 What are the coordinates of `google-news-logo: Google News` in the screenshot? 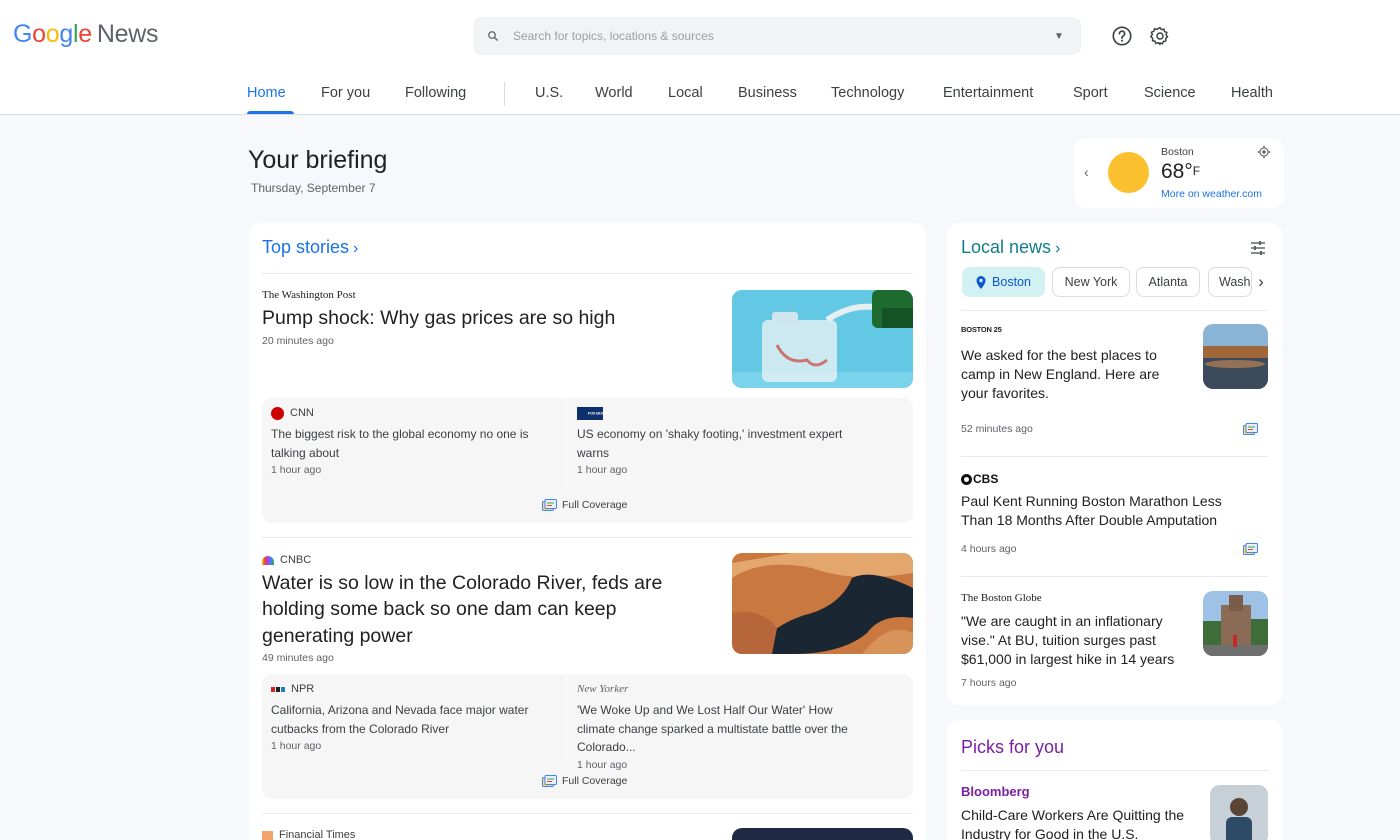 It's located at (85, 34).